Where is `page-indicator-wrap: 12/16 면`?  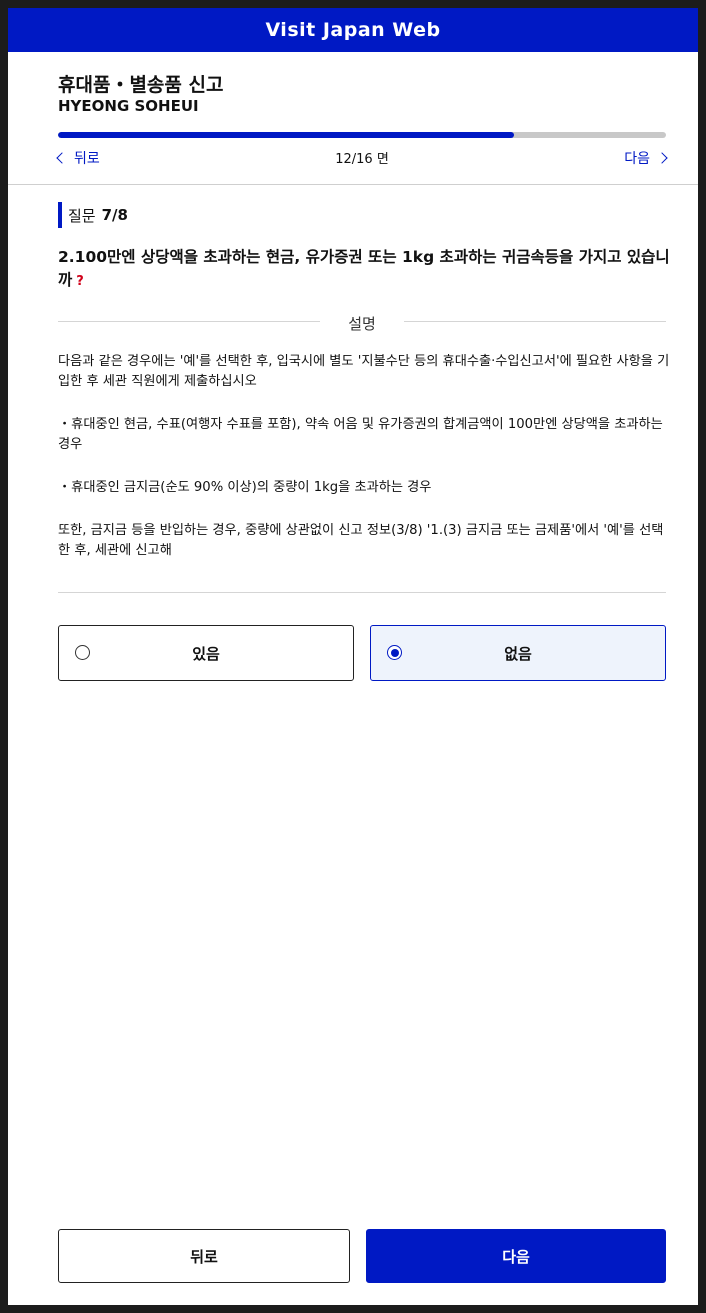 page-indicator-wrap: 12/16 면 is located at coordinates (362, 157).